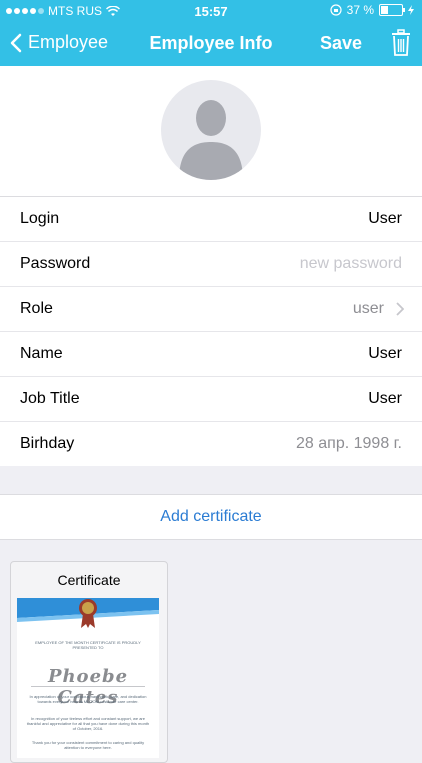  Describe the element at coordinates (368, 308) in the screenshot. I see `role-value: user` at that location.